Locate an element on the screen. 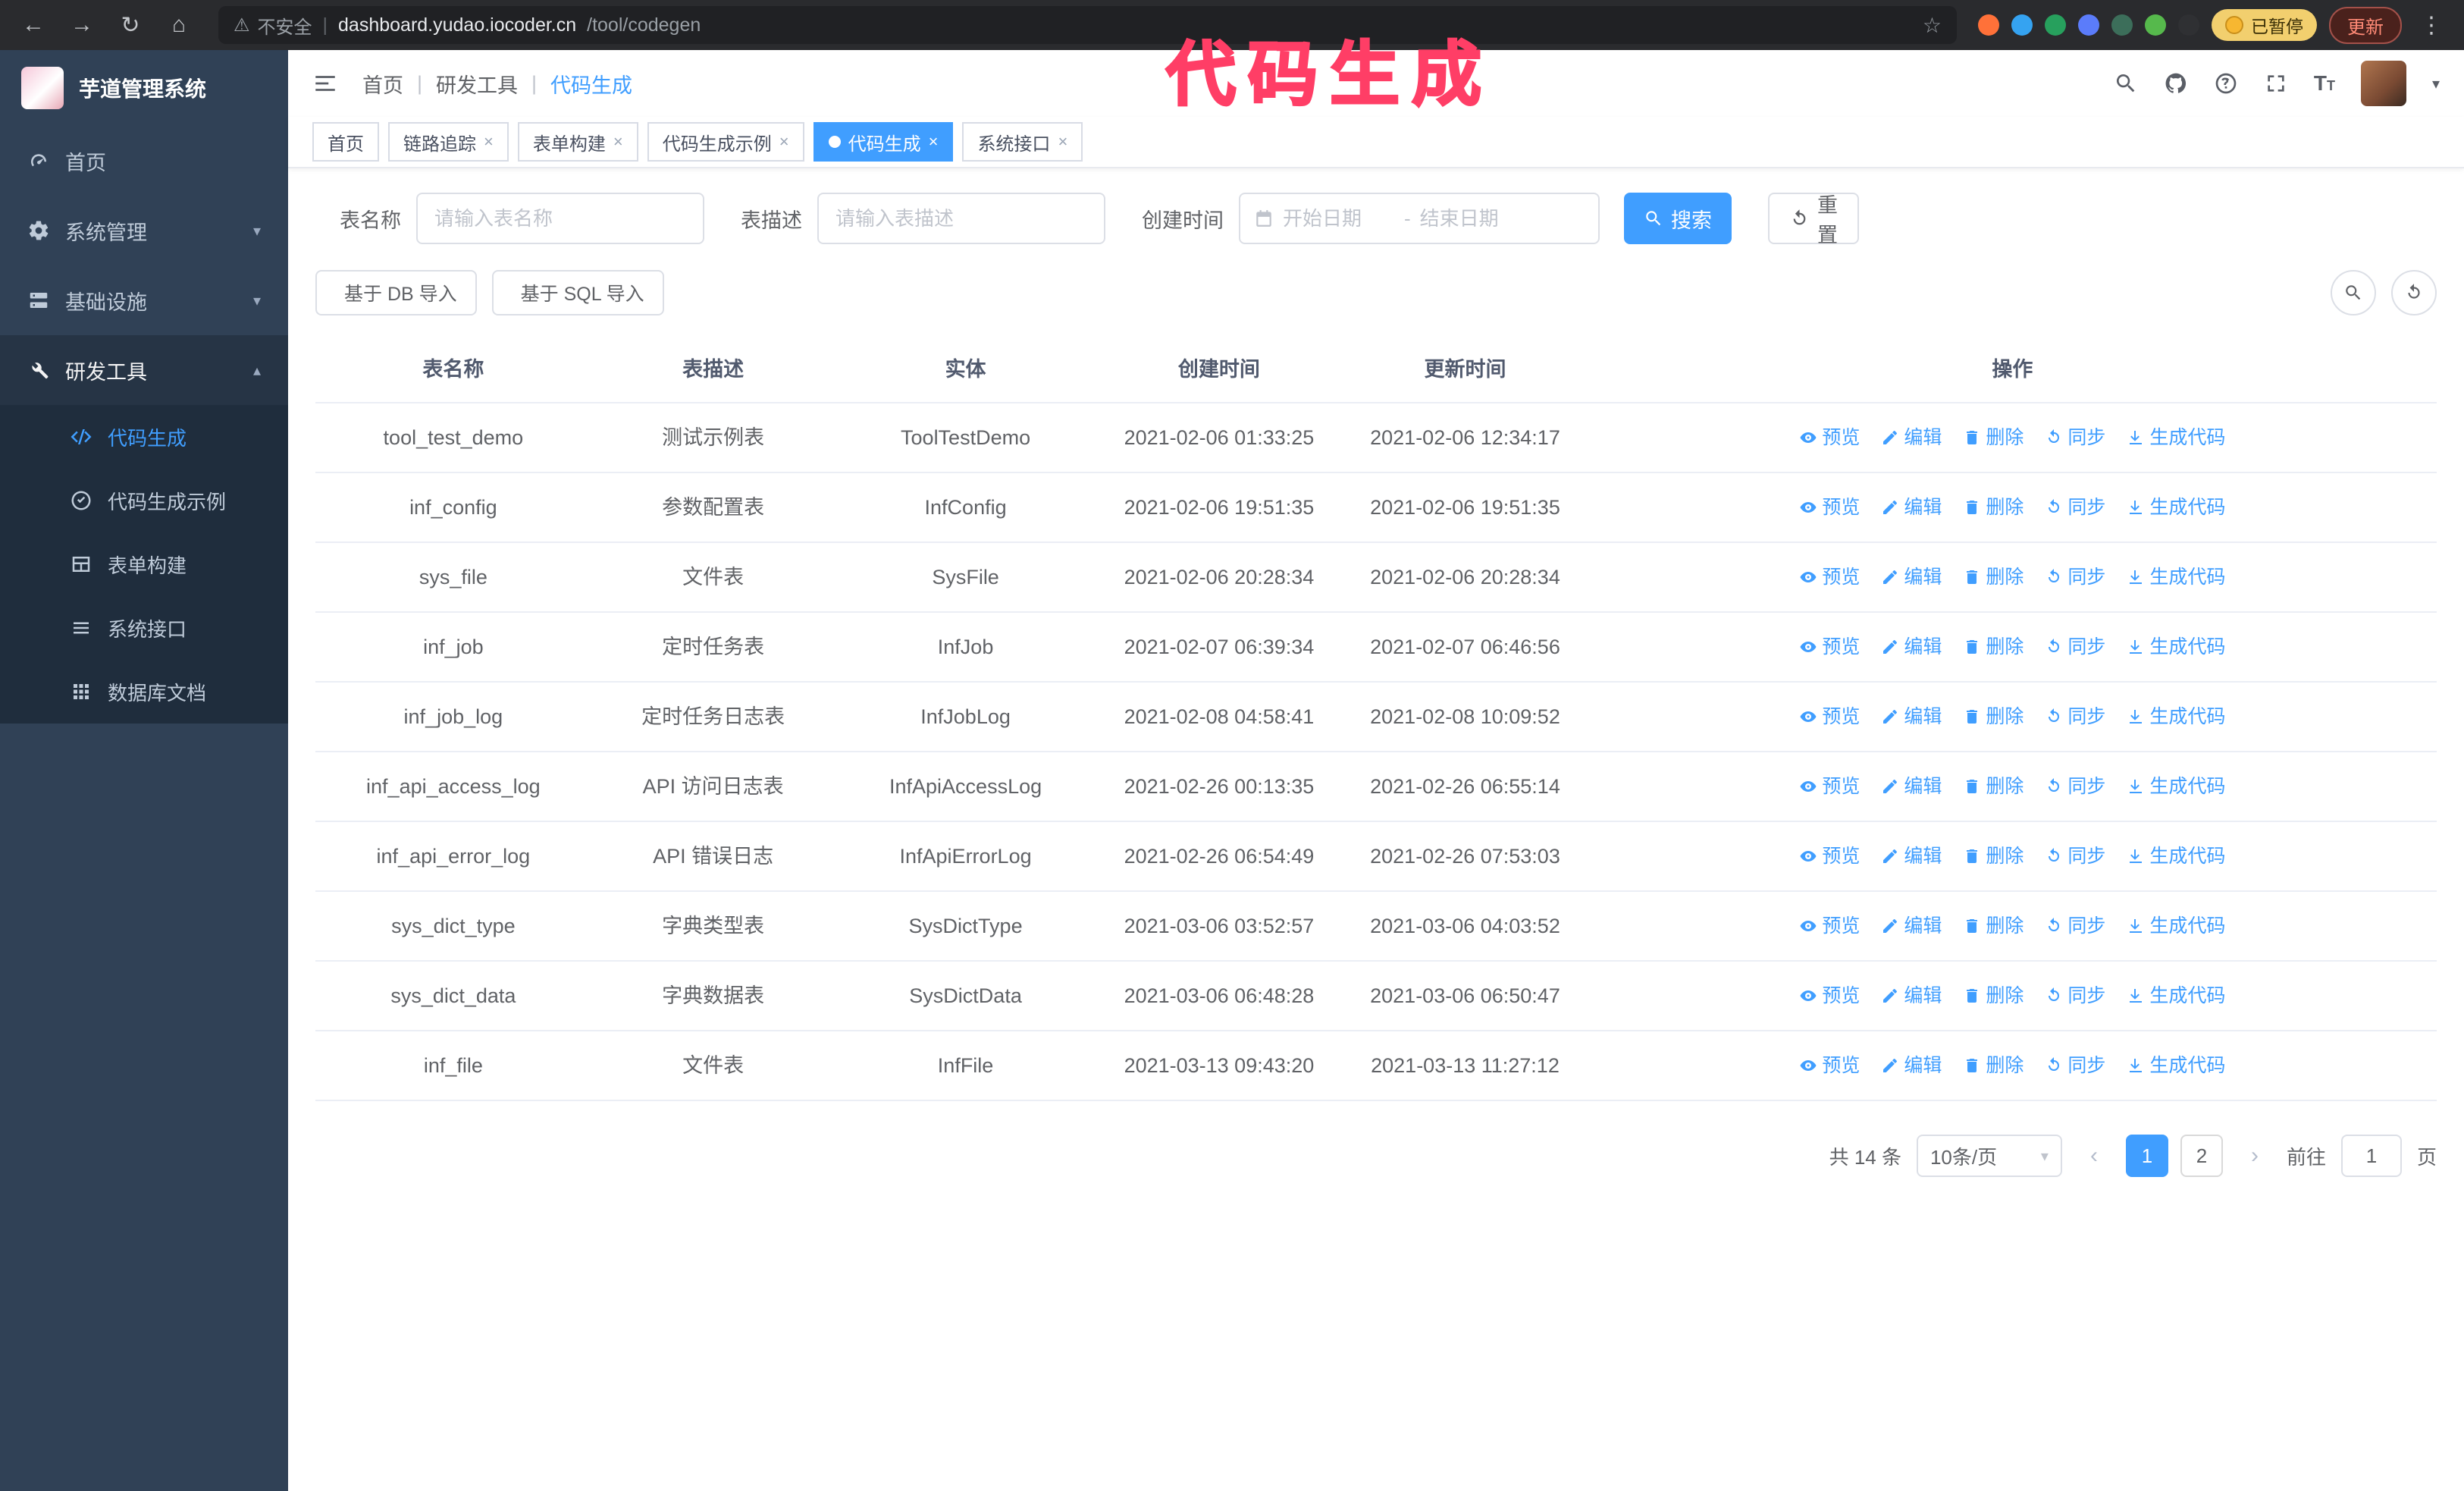 The height and width of the screenshot is (1491, 2464). font-size-icon: TT is located at coordinates (2324, 83).